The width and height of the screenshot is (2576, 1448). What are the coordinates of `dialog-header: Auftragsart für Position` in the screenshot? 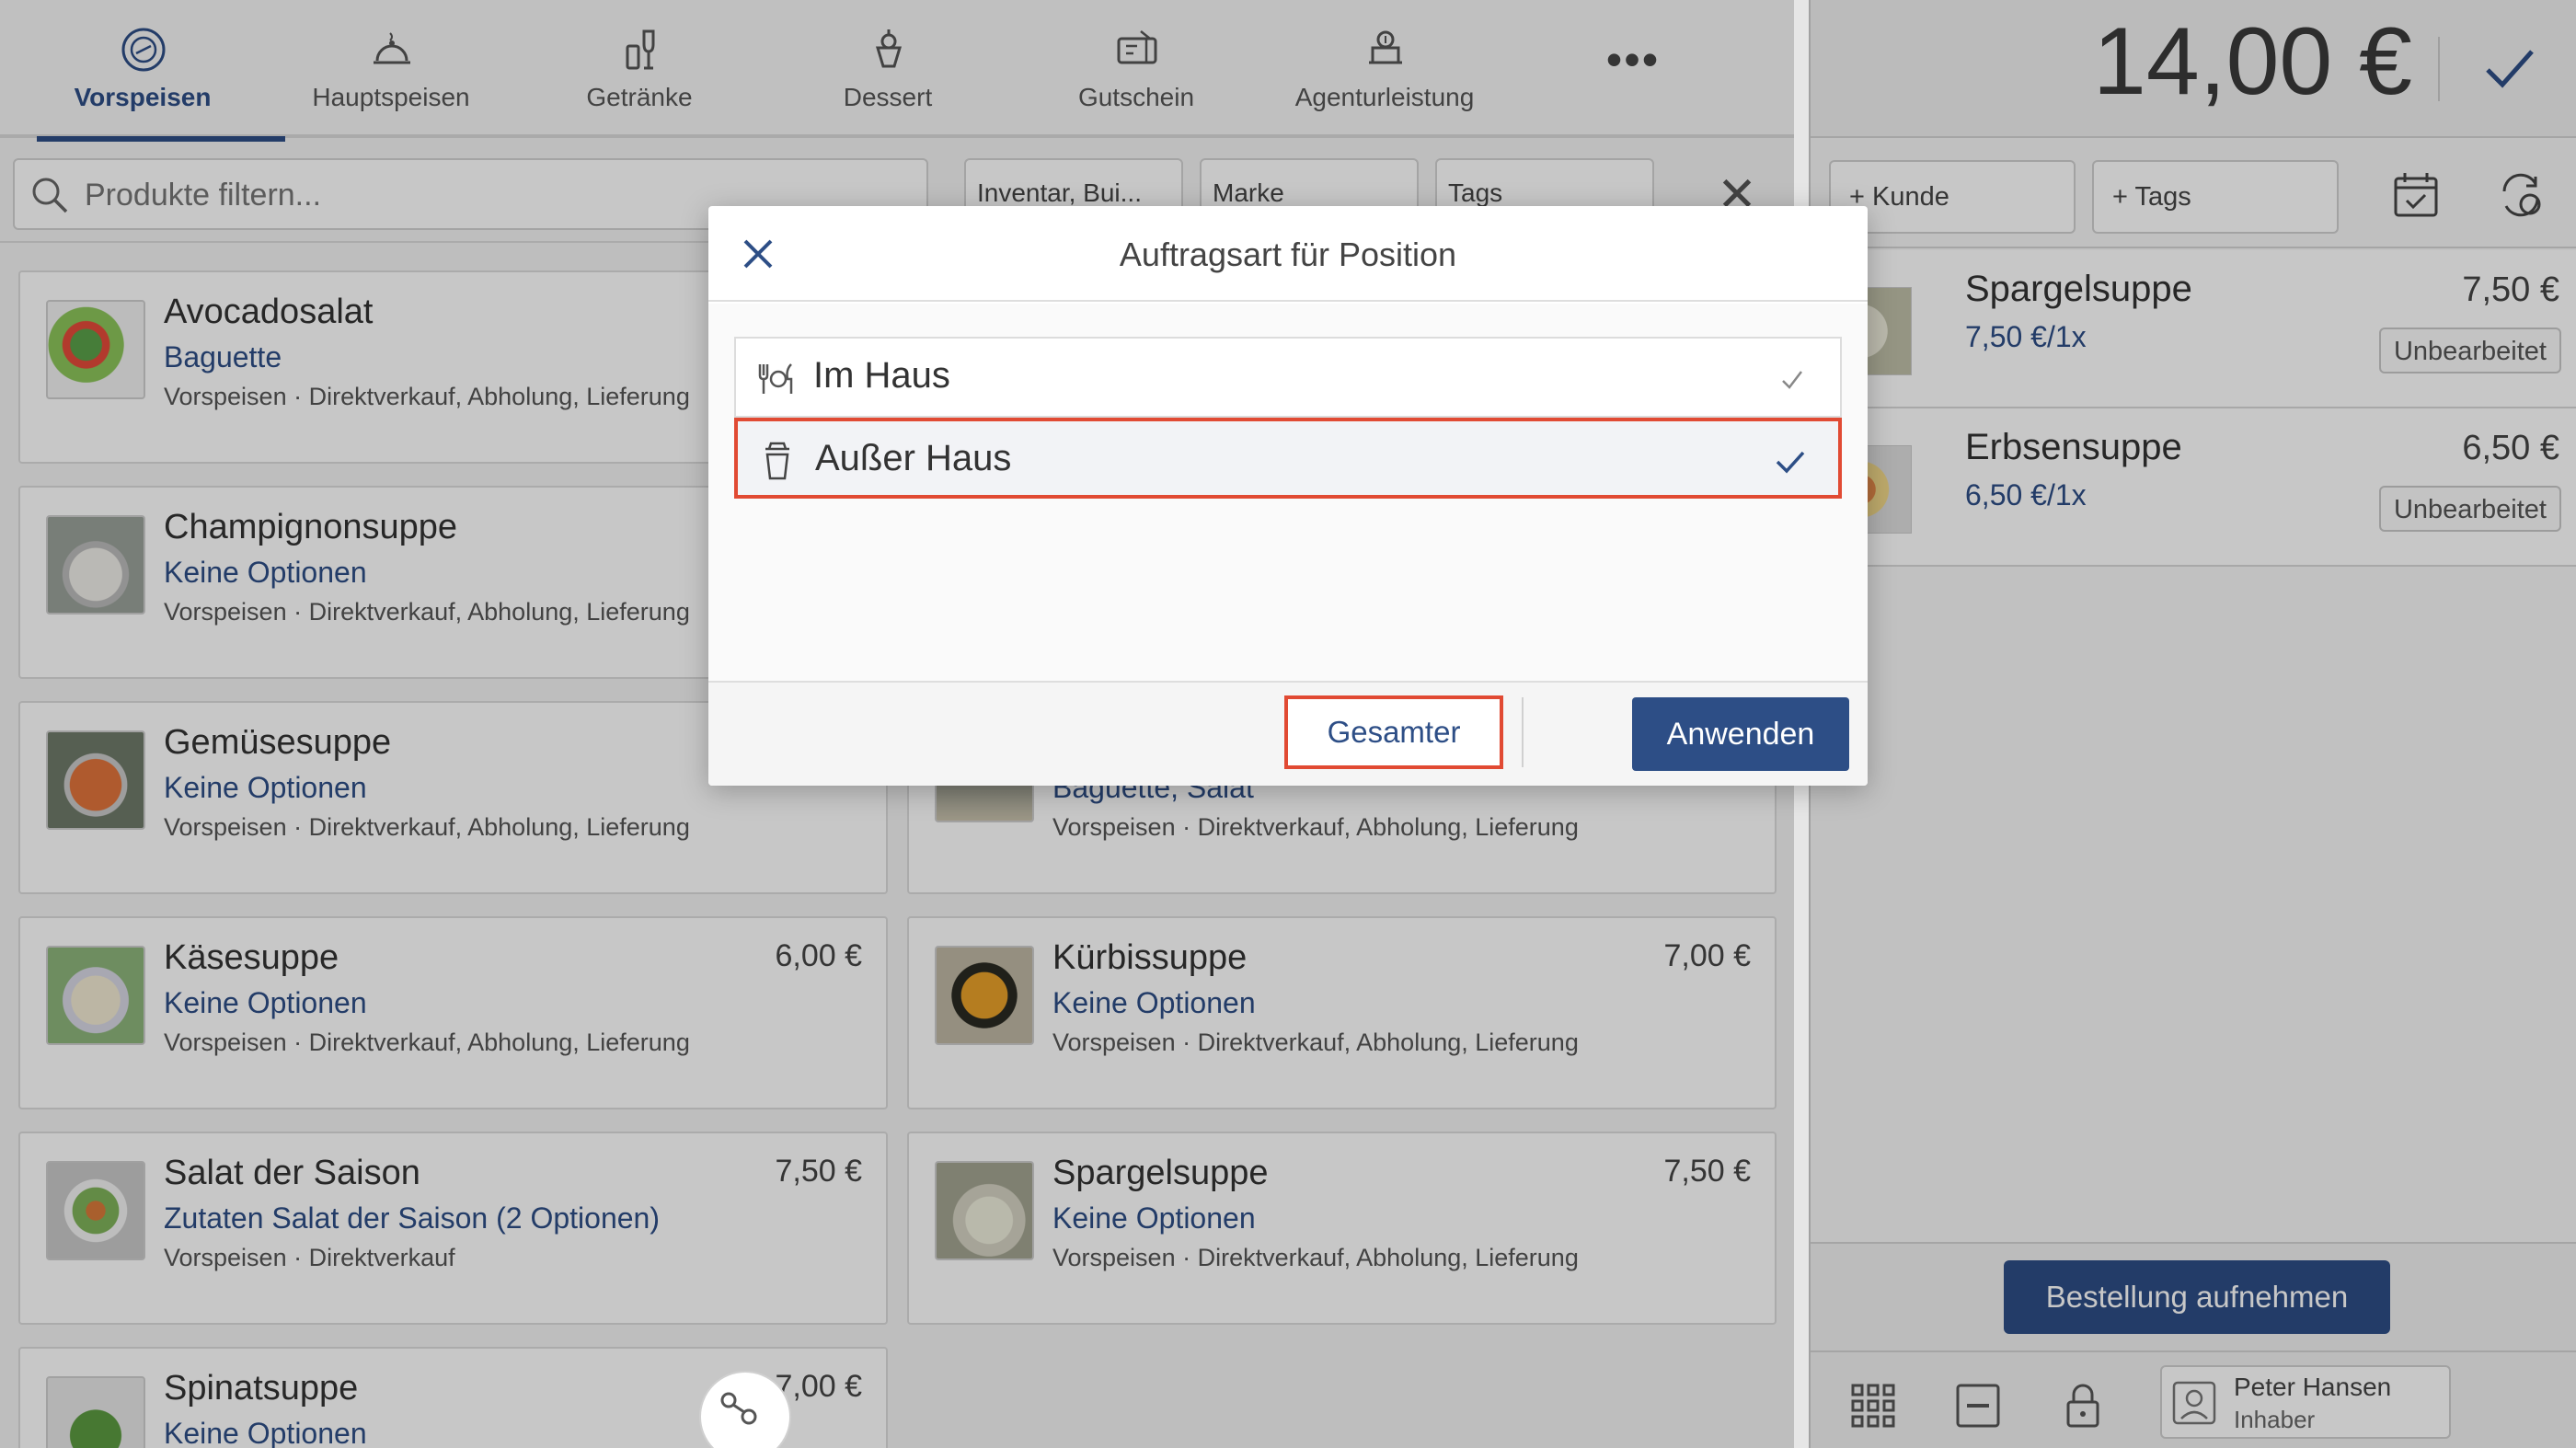 It's located at (1288, 254).